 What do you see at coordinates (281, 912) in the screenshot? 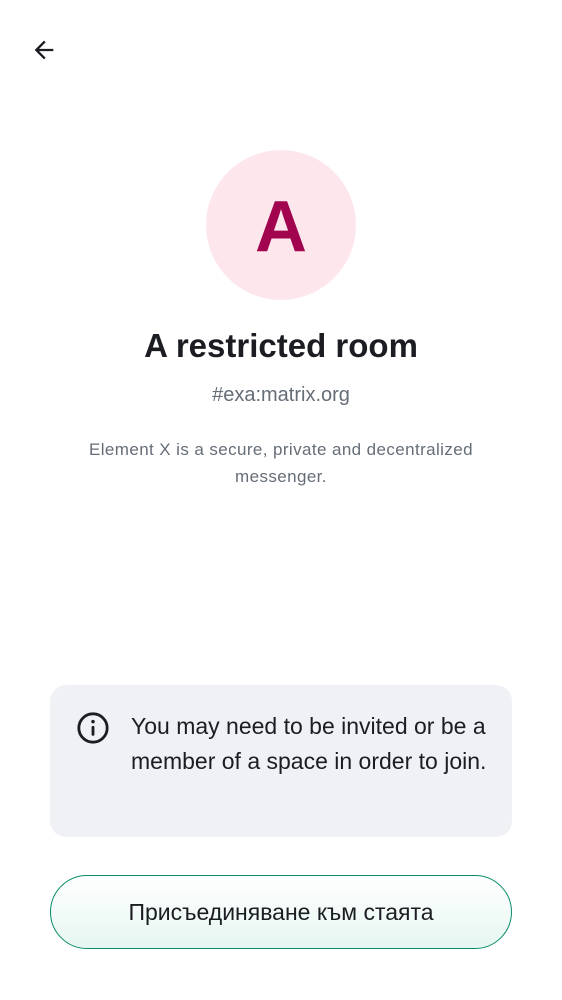
I see `join-room-button: Присъединяване към стаята` at bounding box center [281, 912].